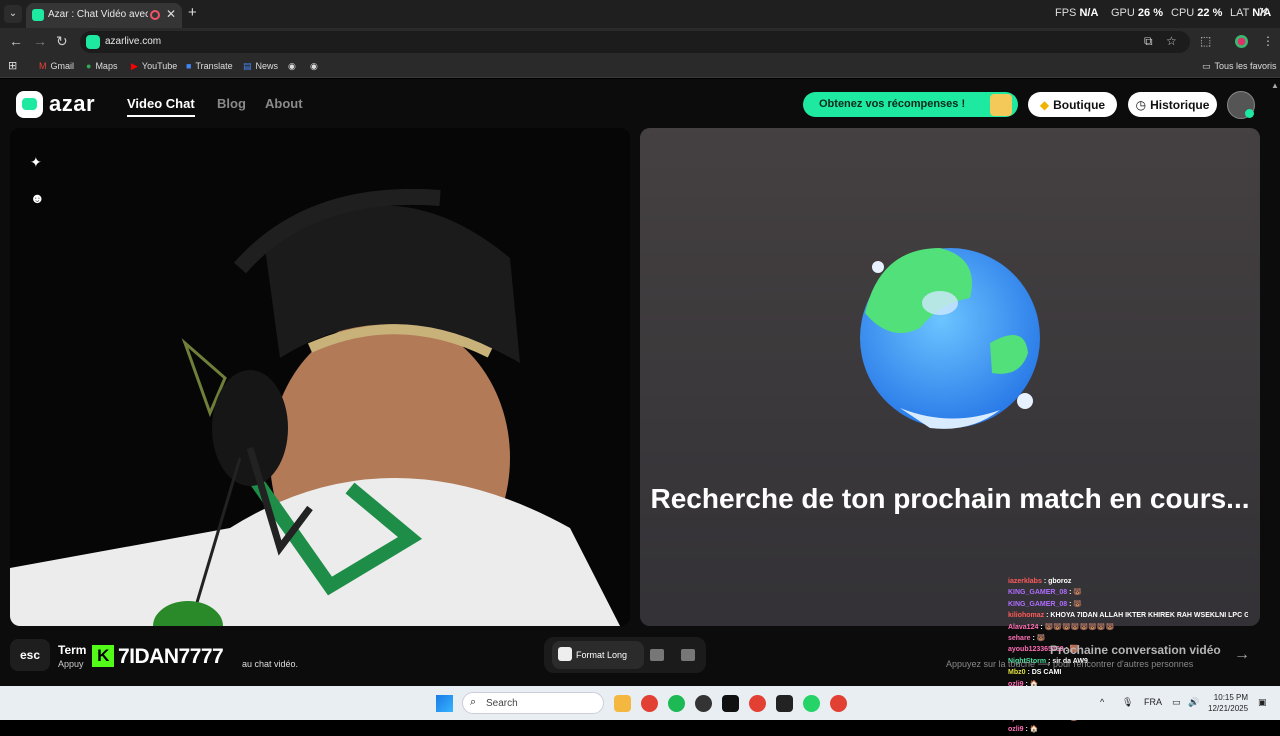 This screenshot has width=1280, height=736. I want to click on all-bookmarks-folder: ▭ Tous les favoris, so click(1239, 66).